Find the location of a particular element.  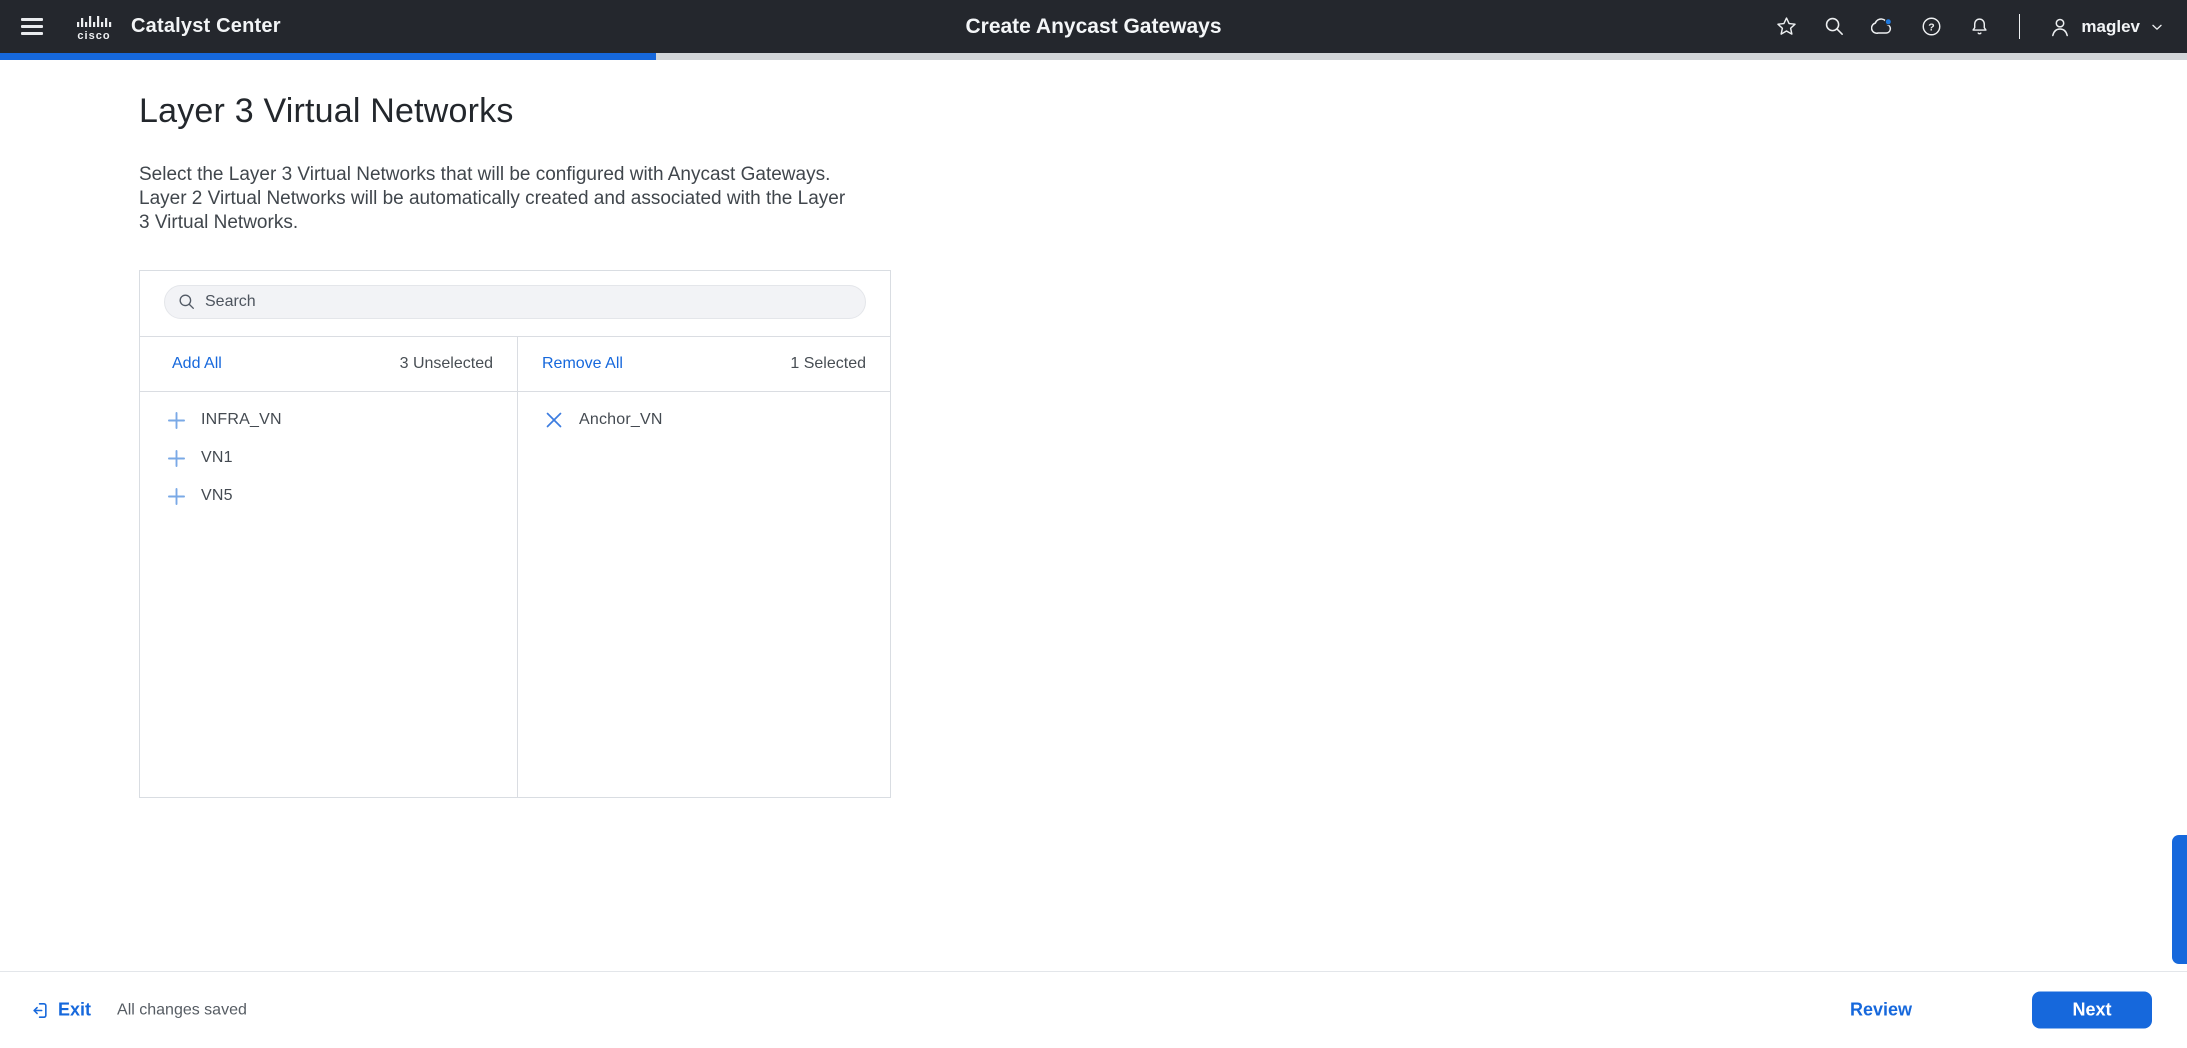

help-icon: ? is located at coordinates (1931, 26).